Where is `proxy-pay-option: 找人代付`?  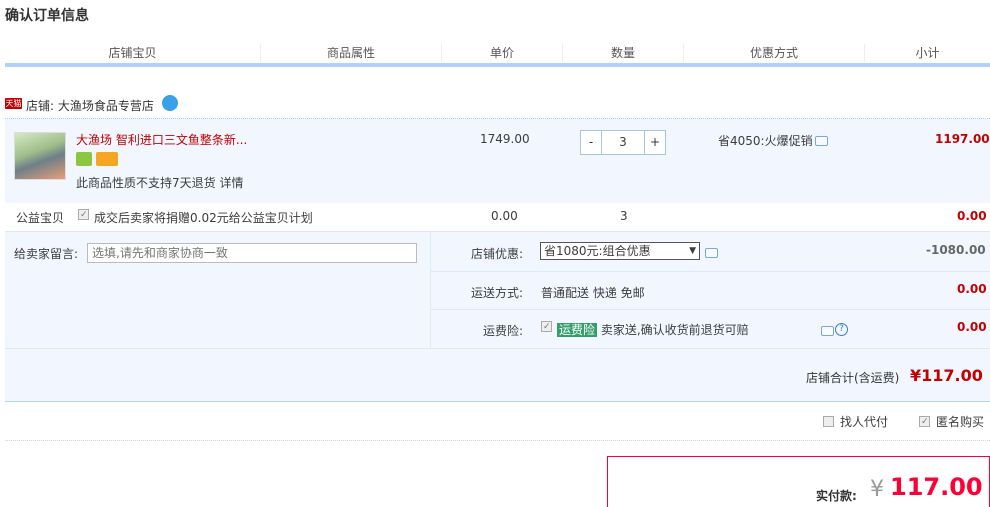
proxy-pay-option: 找人代付 is located at coordinates (855, 421).